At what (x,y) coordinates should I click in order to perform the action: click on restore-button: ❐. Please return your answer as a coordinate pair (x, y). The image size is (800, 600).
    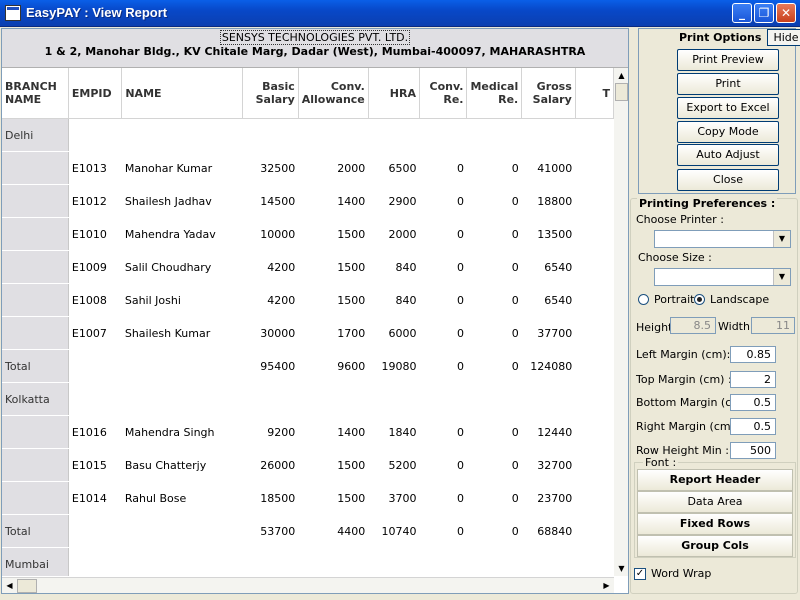
    Looking at the image, I should click on (764, 13).